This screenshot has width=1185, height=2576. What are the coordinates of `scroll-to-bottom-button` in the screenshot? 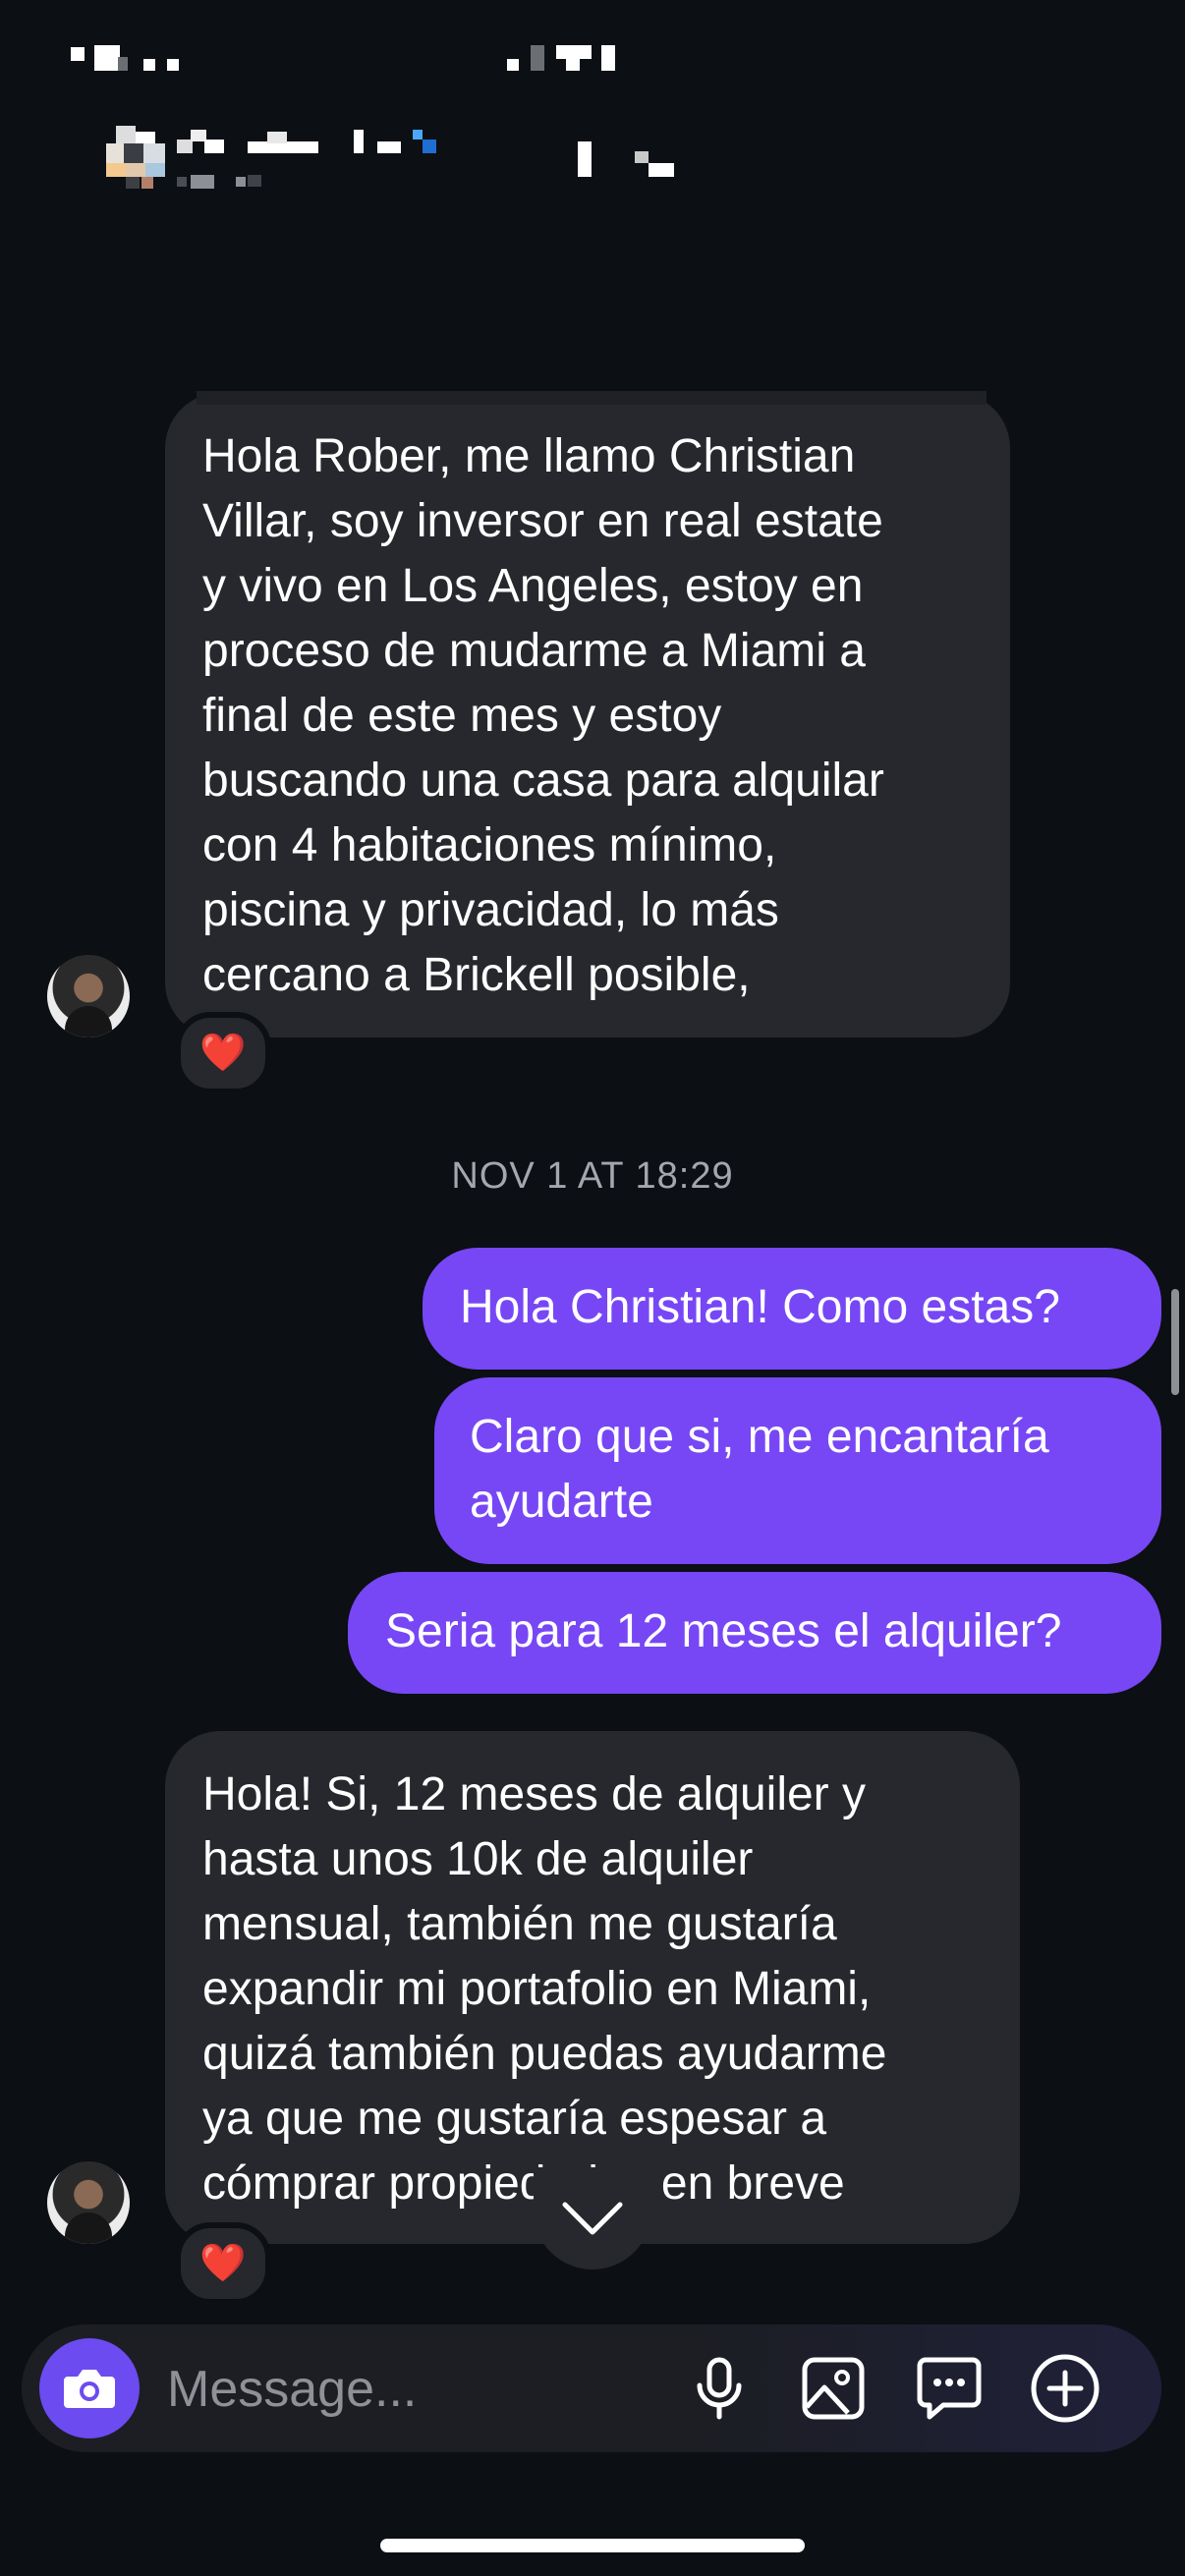 It's located at (592, 2218).